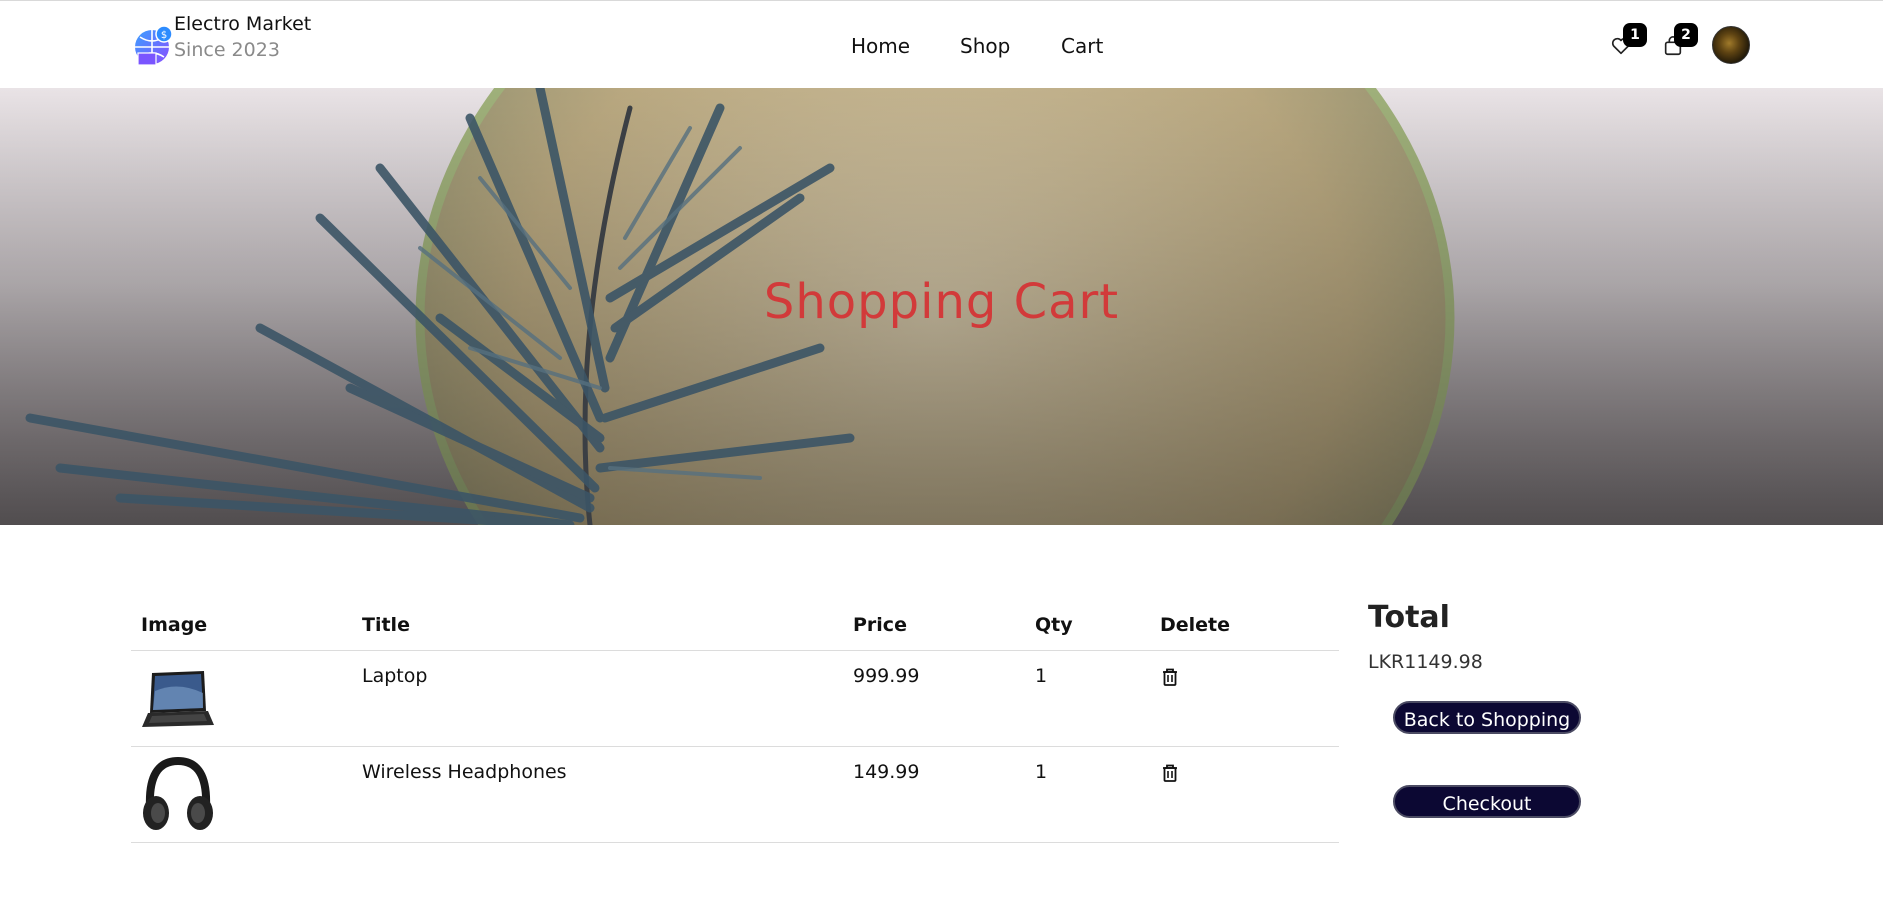  What do you see at coordinates (735, 794) in the screenshot?
I see `table-row: Wireless Headphones 149.99 1` at bounding box center [735, 794].